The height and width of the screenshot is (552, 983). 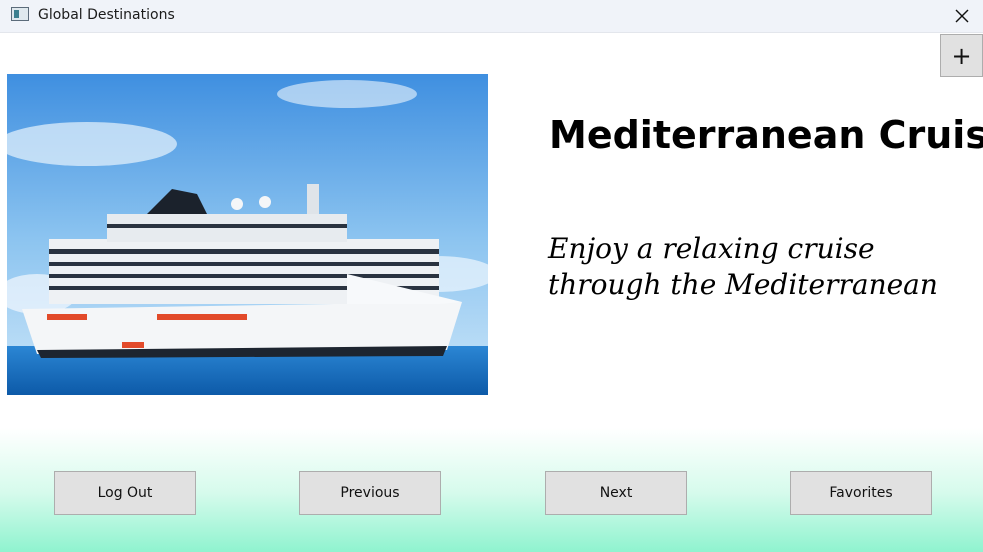 I want to click on destination-title: Mediterranean Cruise, so click(x=766, y=135).